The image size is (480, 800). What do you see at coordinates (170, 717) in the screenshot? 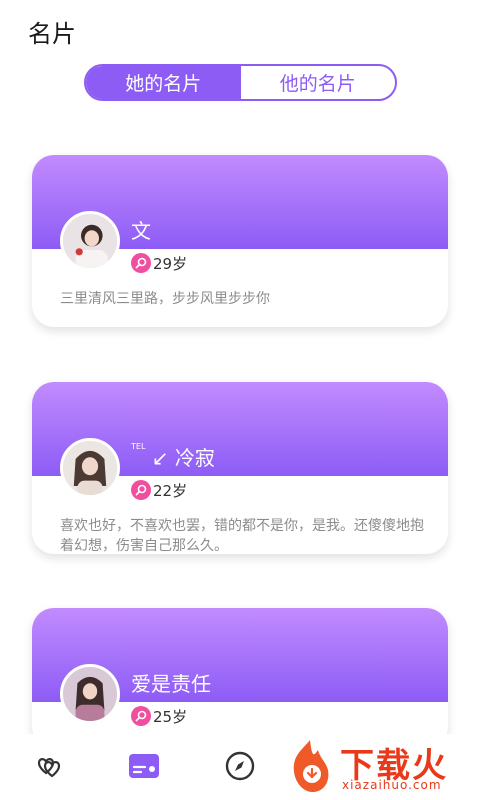
I see `profile-age: 25岁` at bounding box center [170, 717].